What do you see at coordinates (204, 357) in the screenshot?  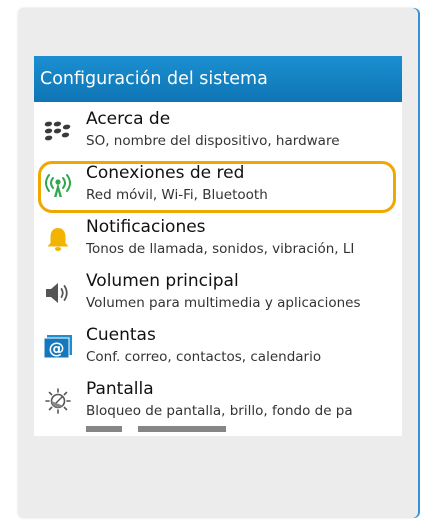 I see `settings-item-subtitle: Conf. correo, contactos, calendario` at bounding box center [204, 357].